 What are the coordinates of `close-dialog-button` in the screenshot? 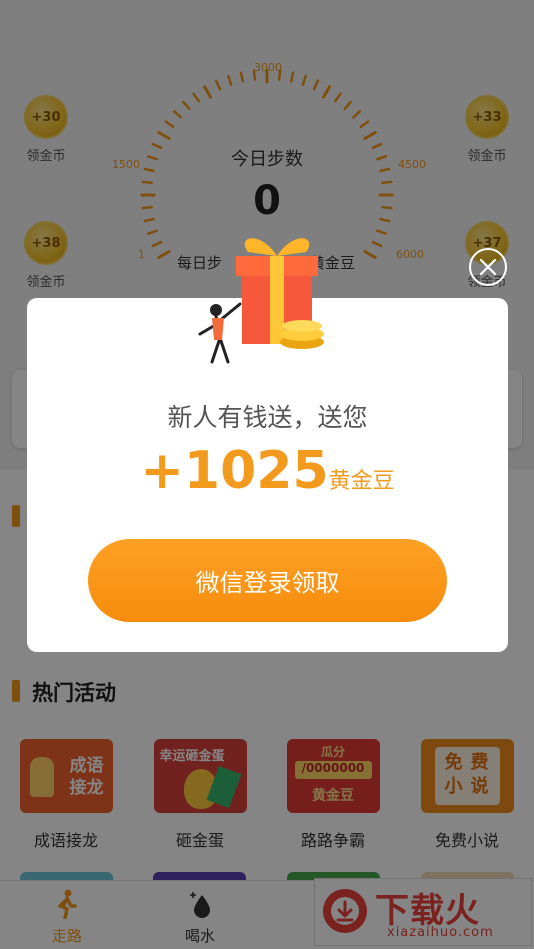 It's located at (488, 267).